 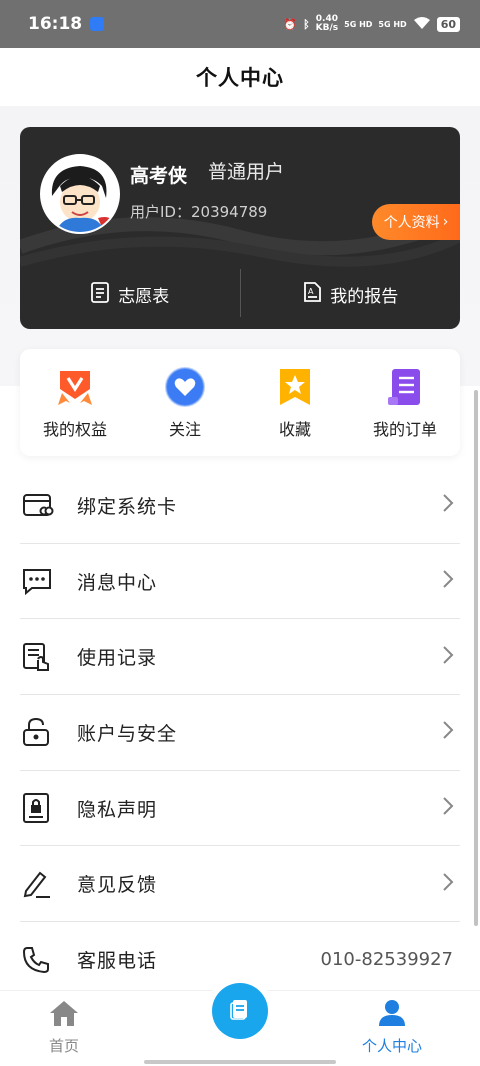 I want to click on app-notification-icon, so click(x=97, y=24).